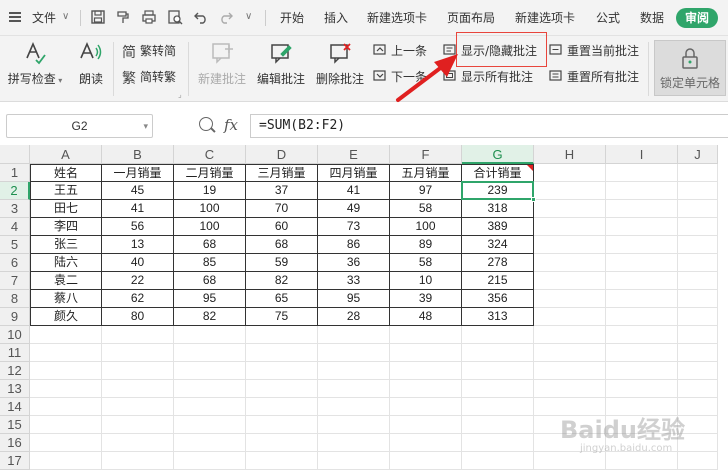 The image size is (728, 475). What do you see at coordinates (498, 227) in the screenshot?
I see `cell-g4: 389` at bounding box center [498, 227].